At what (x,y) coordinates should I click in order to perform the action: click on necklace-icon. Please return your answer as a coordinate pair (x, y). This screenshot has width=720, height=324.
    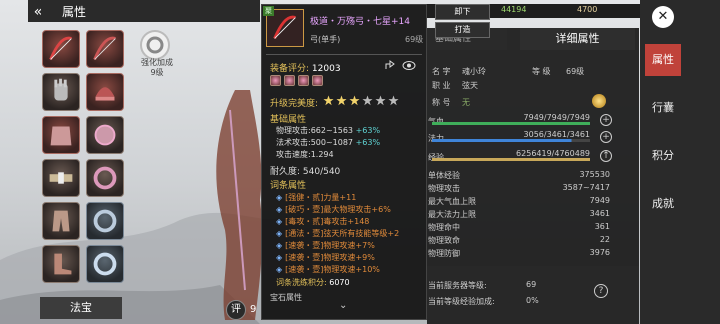
    Looking at the image, I should click on (105, 178).